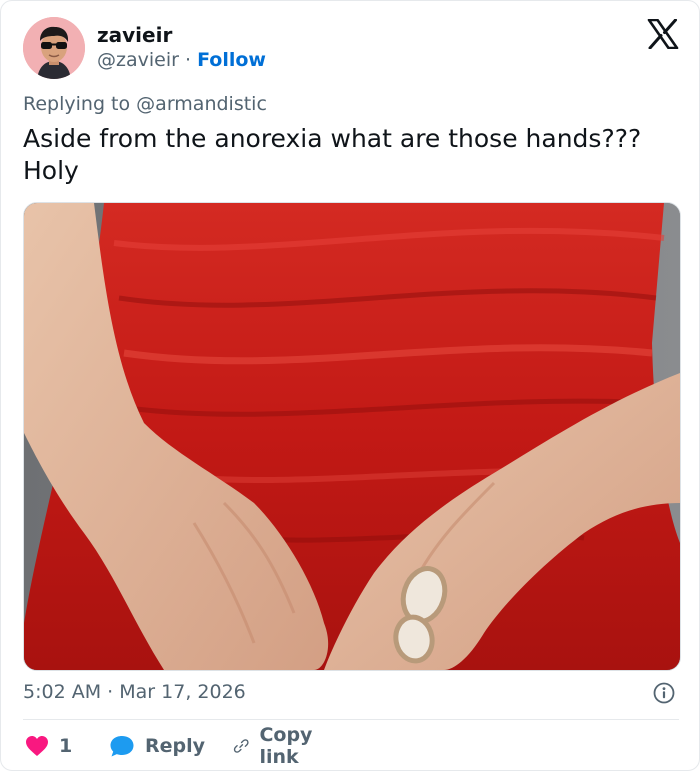  What do you see at coordinates (138, 60) in the screenshot?
I see `user-handle: @zavieir` at bounding box center [138, 60].